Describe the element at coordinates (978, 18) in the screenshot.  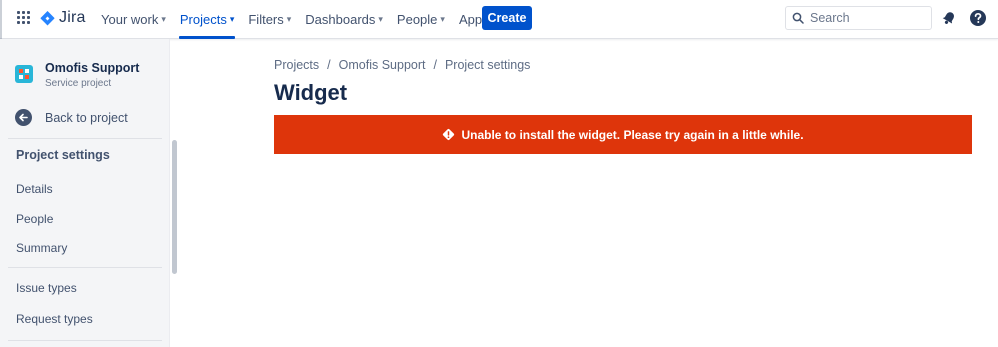
I see `help-icon` at that location.